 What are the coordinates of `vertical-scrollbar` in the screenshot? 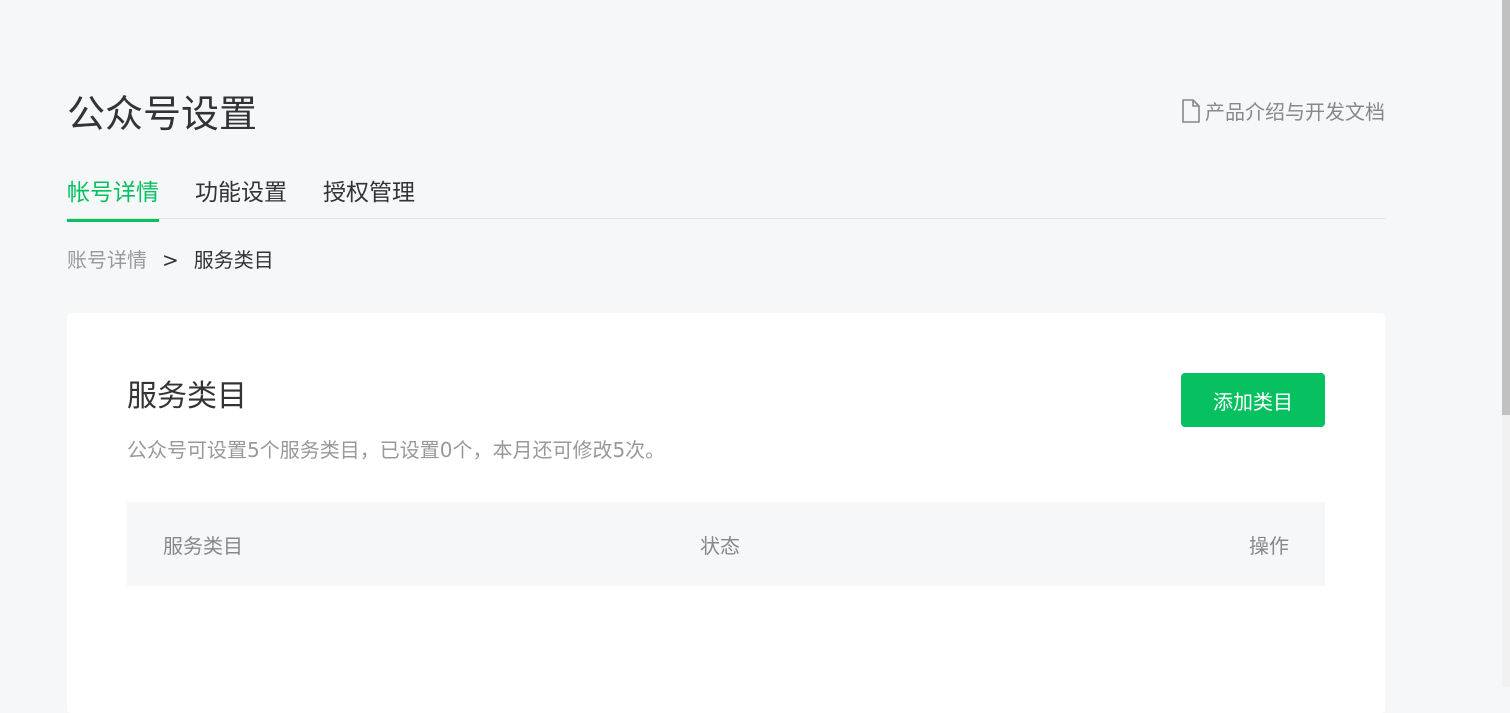 It's located at (1506, 343).